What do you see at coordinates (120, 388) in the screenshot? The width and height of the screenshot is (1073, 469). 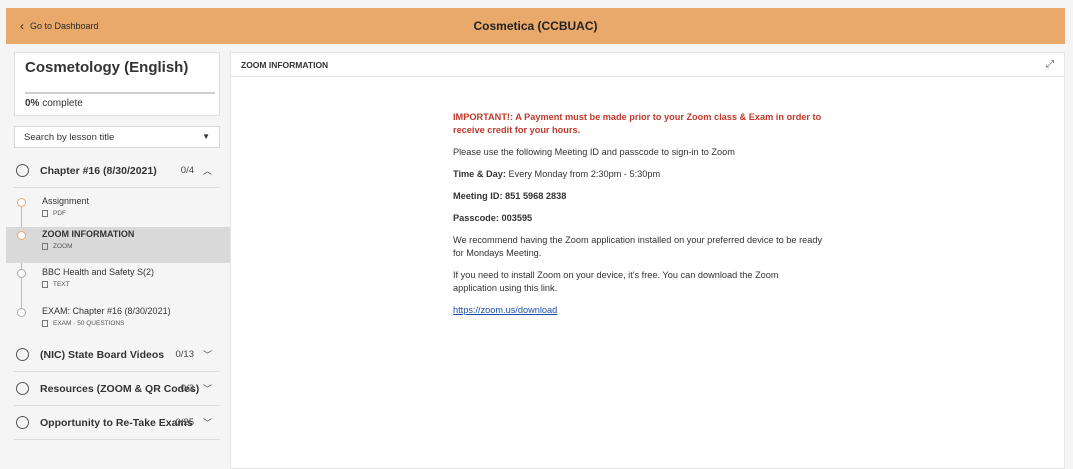 I see `chapter-title: Resources (ZOOM & QR Codes)` at bounding box center [120, 388].